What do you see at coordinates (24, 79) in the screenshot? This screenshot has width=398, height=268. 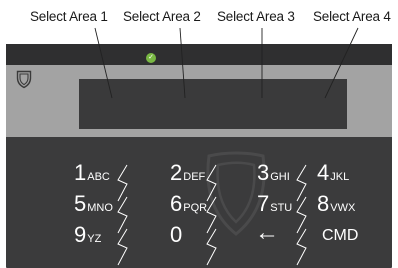 I see `shield-icon` at bounding box center [24, 79].